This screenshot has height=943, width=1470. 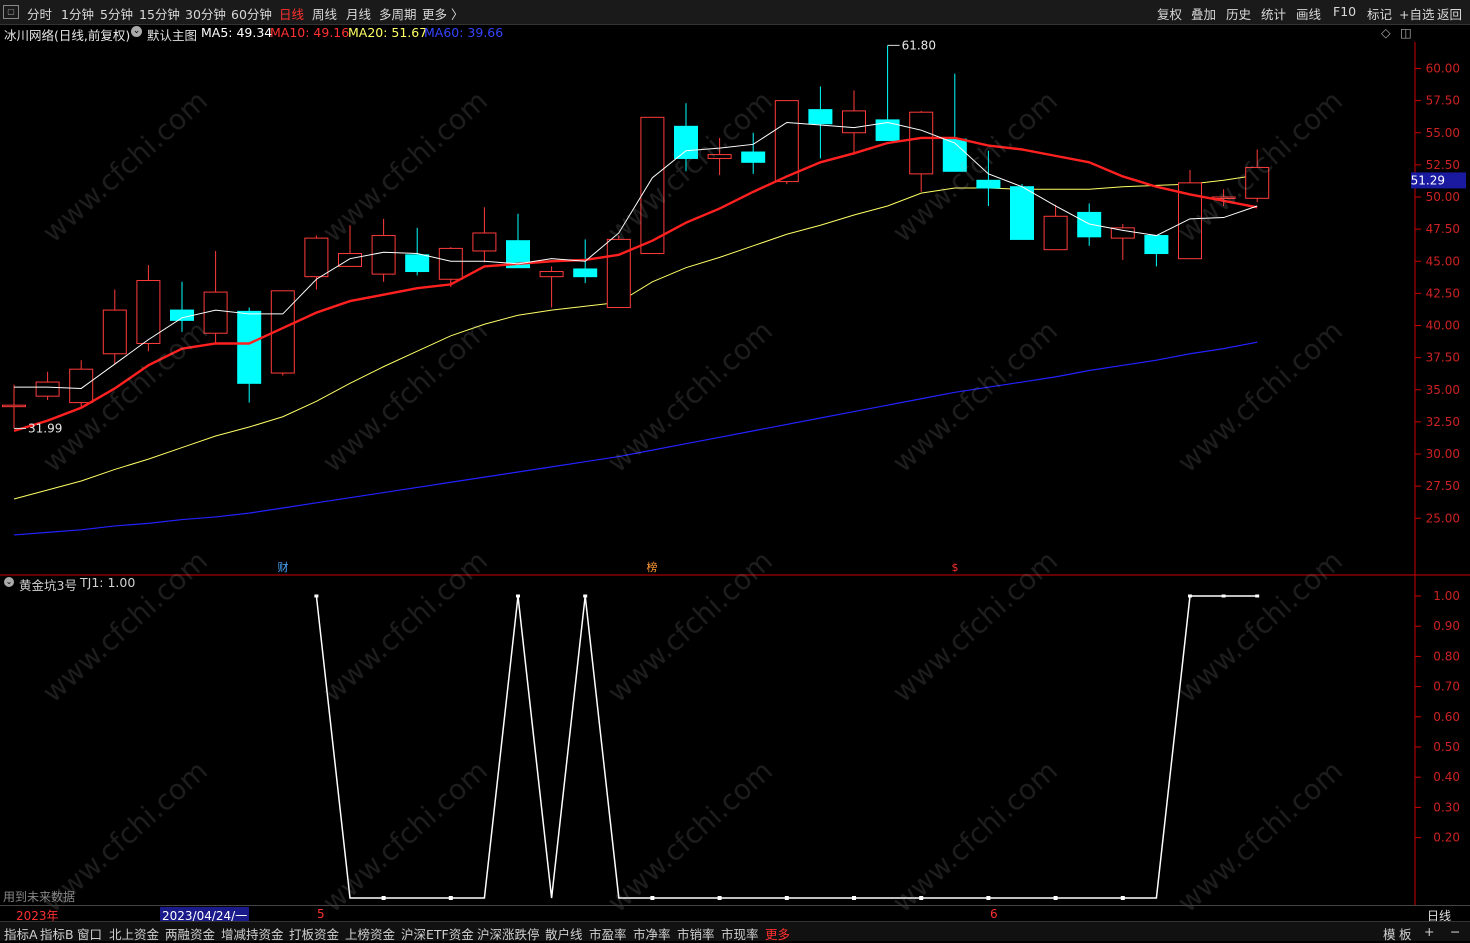 What do you see at coordinates (1446, 656) in the screenshot?
I see `ind-y-tick-label: 0.80` at bounding box center [1446, 656].